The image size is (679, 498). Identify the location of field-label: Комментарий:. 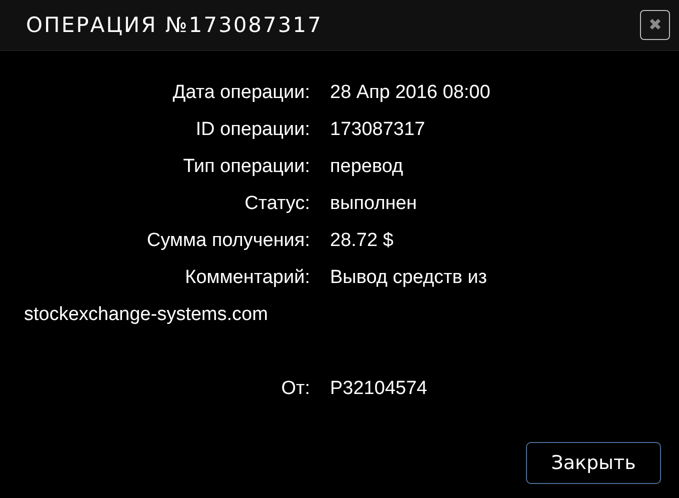
(247, 278).